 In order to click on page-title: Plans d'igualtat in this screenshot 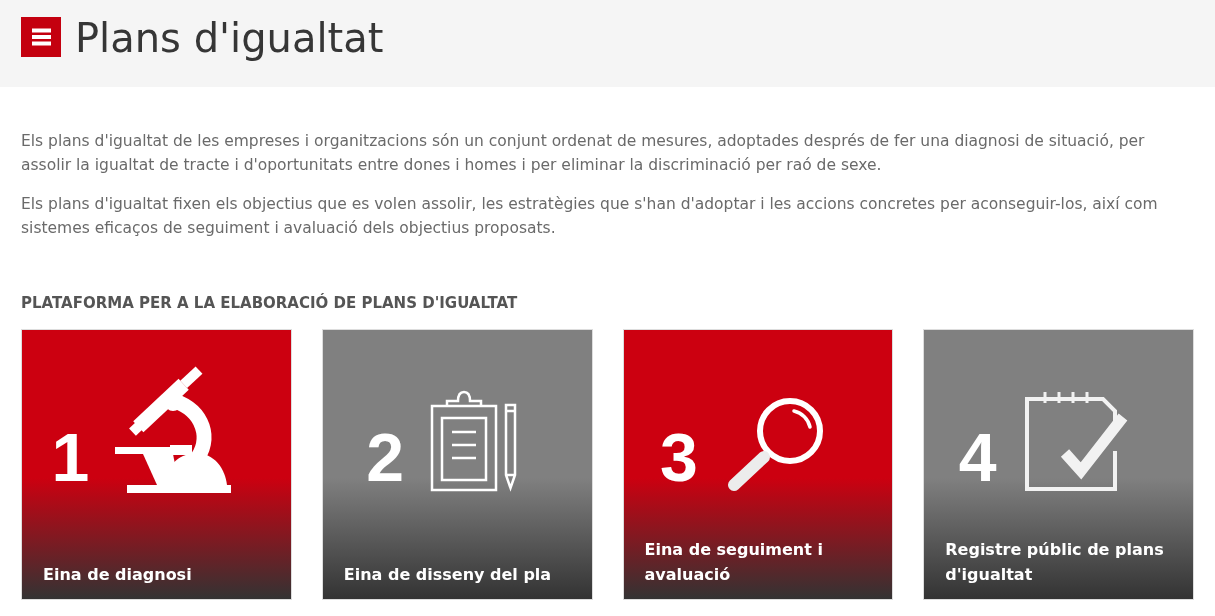, I will do `click(229, 38)`.